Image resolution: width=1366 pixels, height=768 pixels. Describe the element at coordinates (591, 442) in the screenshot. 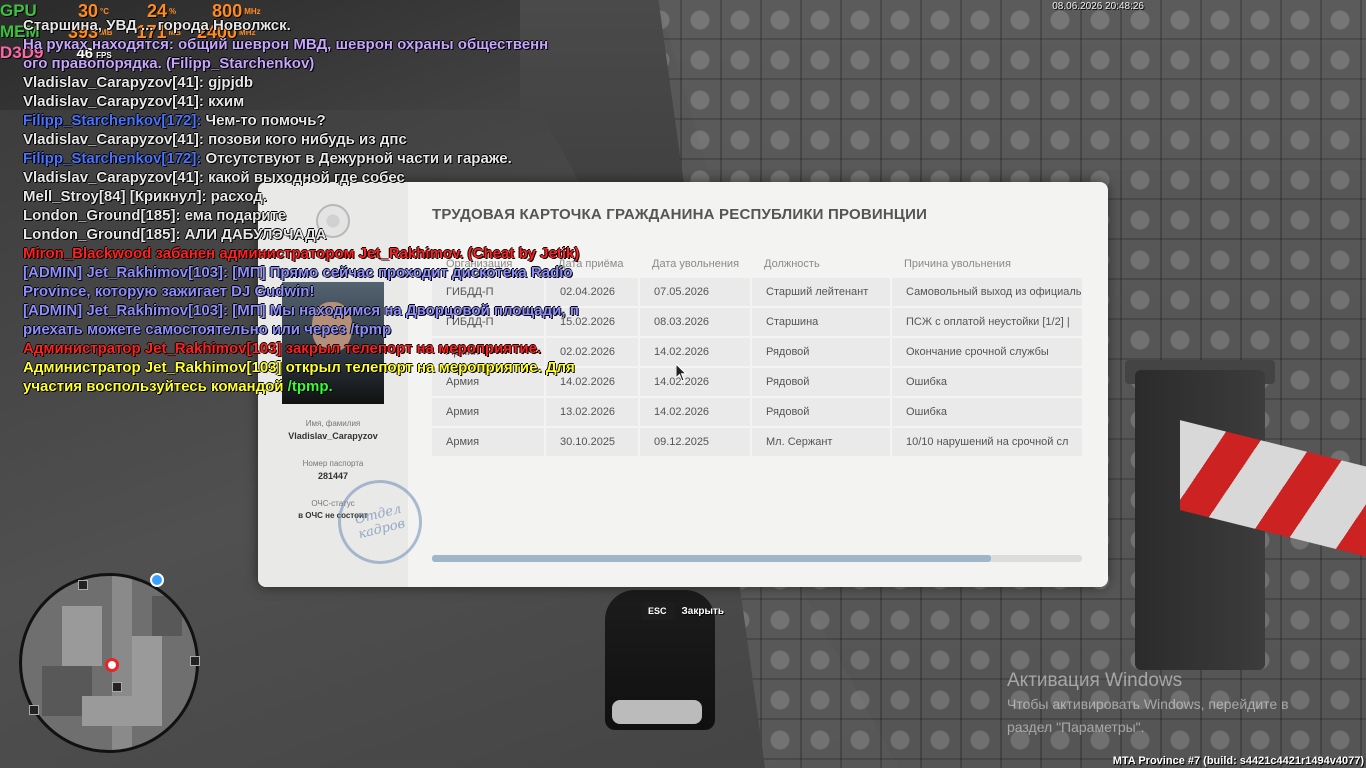

I see `cell-hire-date: 30.10.2025` at that location.